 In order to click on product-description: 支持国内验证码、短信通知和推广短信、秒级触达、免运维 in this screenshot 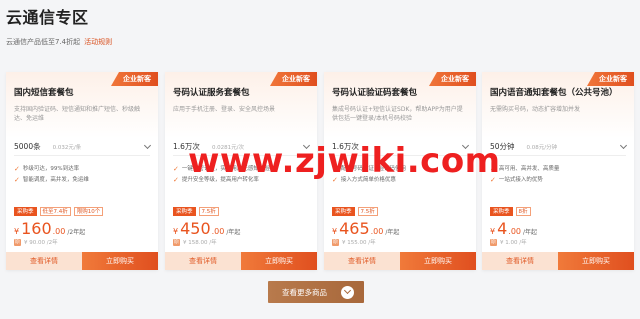, I will do `click(77, 114)`.